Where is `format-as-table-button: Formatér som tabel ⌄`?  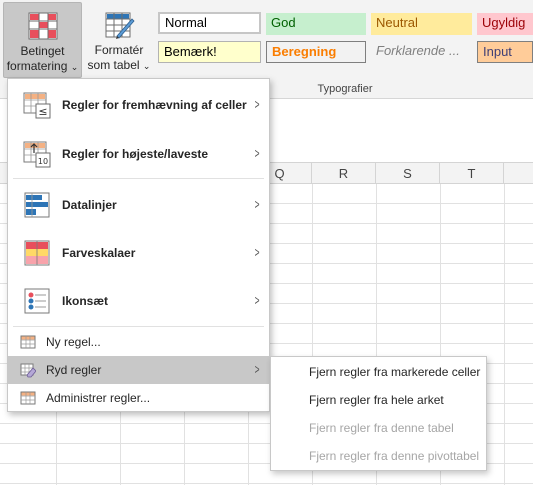
format-as-table-button: Formatér som tabel ⌄ is located at coordinates (119, 40).